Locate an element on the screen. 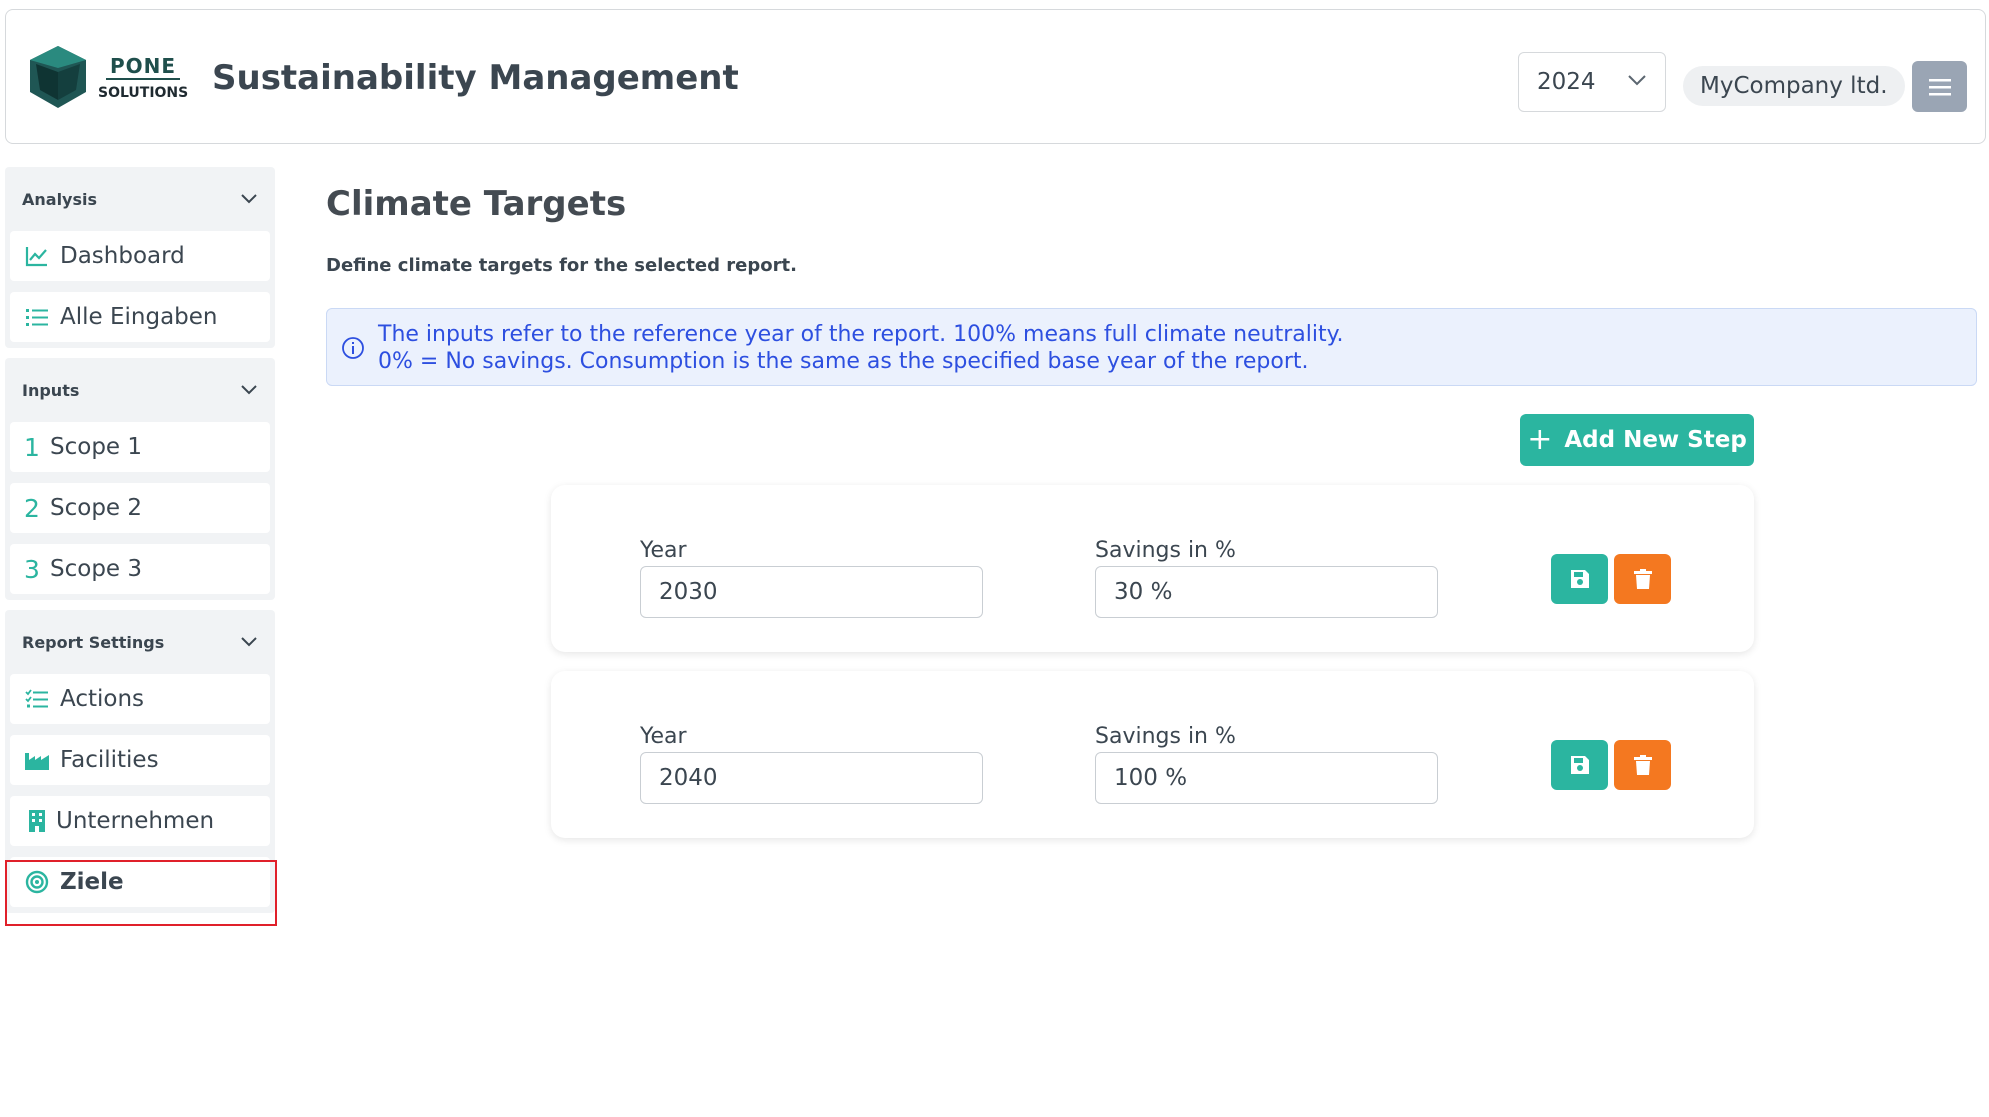 Image resolution: width=1989 pixels, height=1117 pixels. selection-highlight is located at coordinates (141, 893).